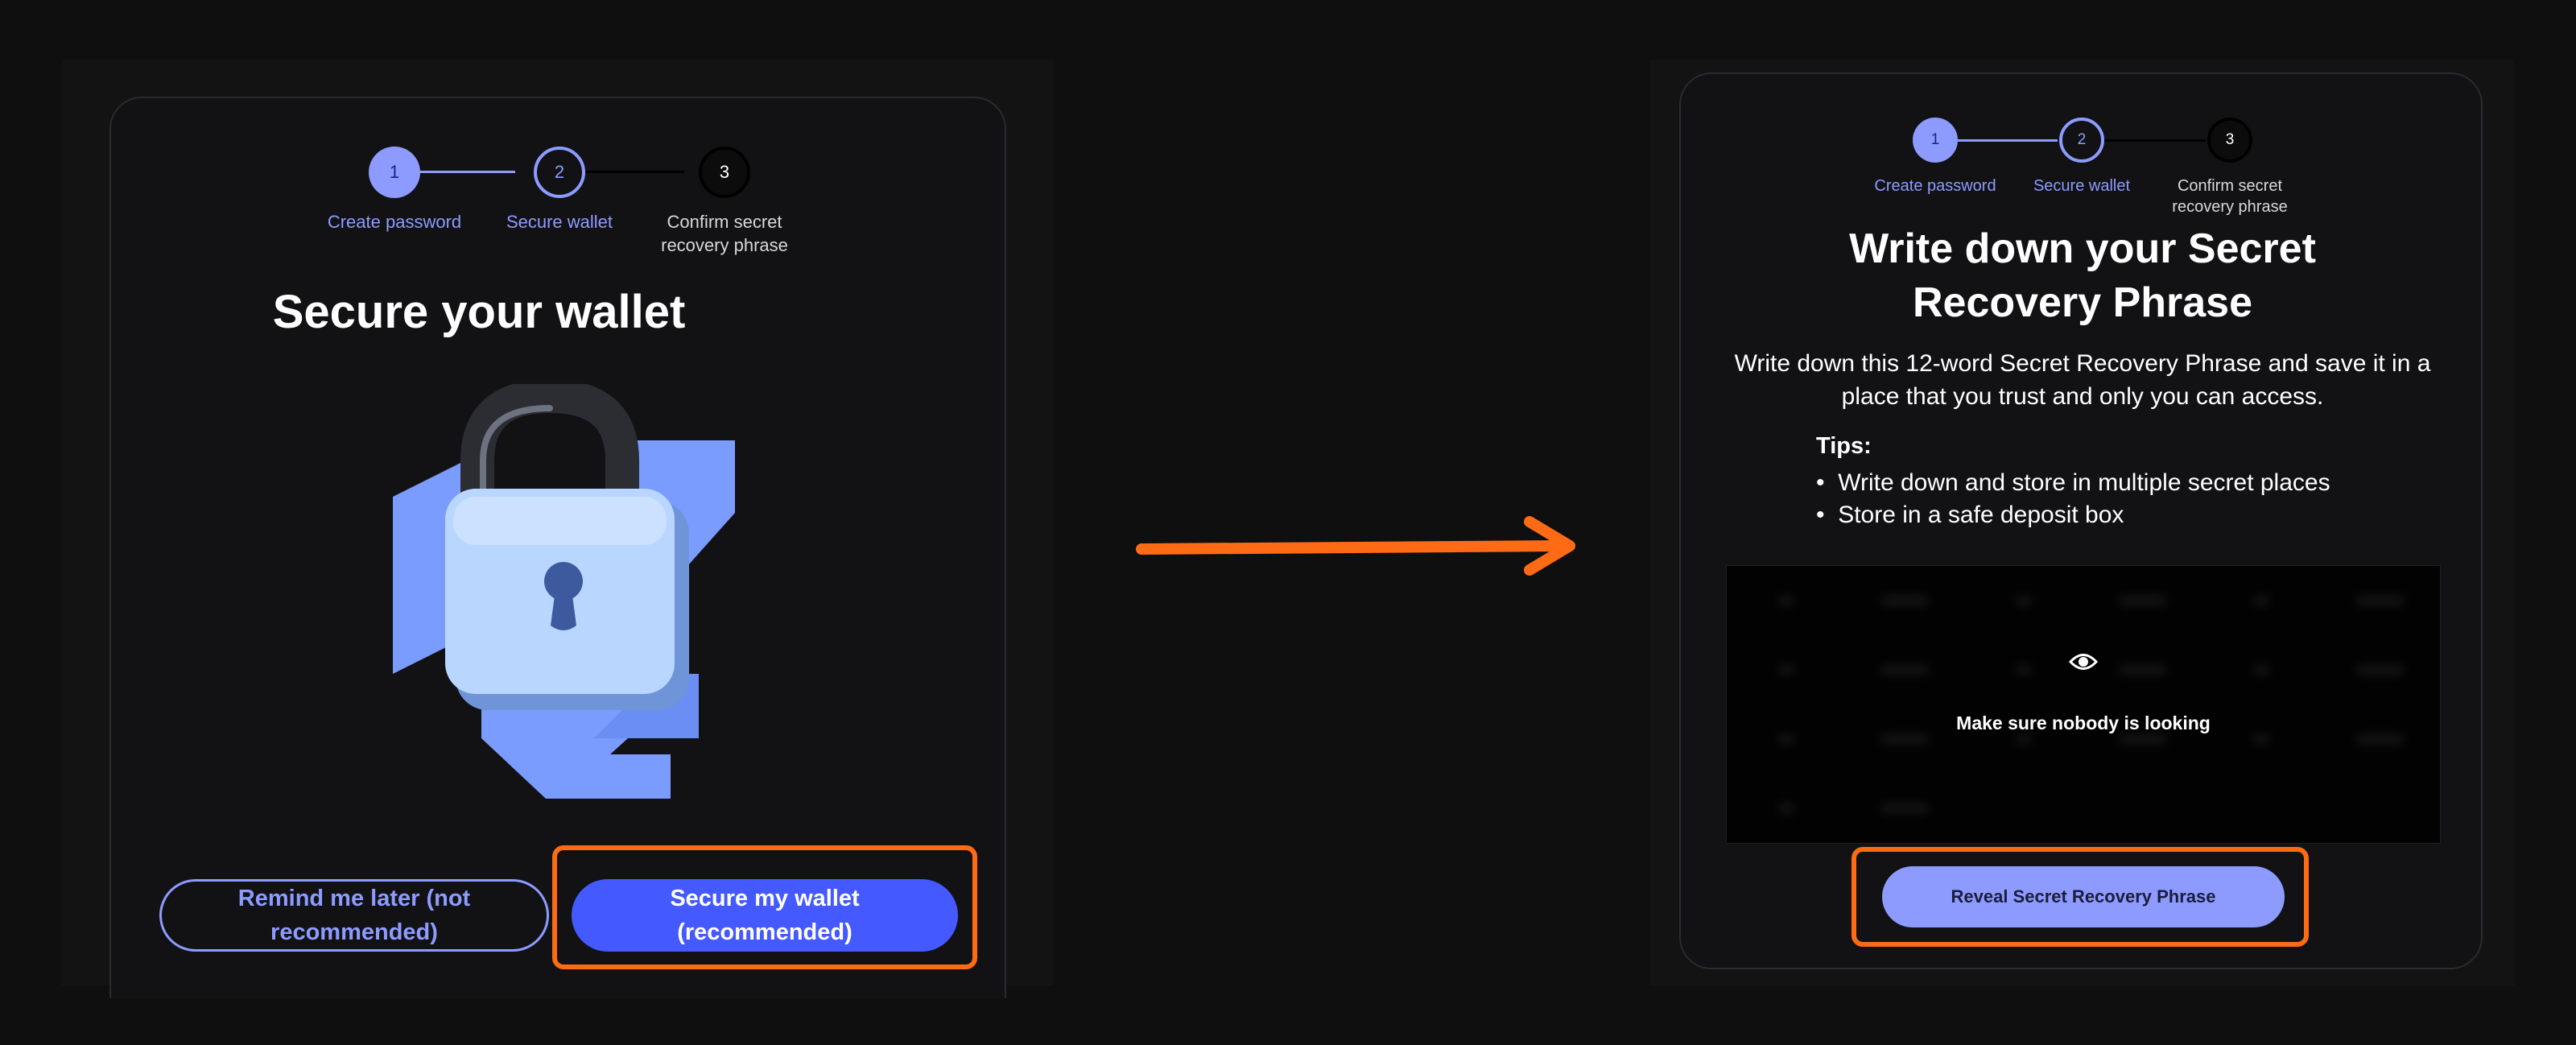 This screenshot has height=1045, width=2576. What do you see at coordinates (1844, 446) in the screenshot?
I see `tips-heading: Tips:` at bounding box center [1844, 446].